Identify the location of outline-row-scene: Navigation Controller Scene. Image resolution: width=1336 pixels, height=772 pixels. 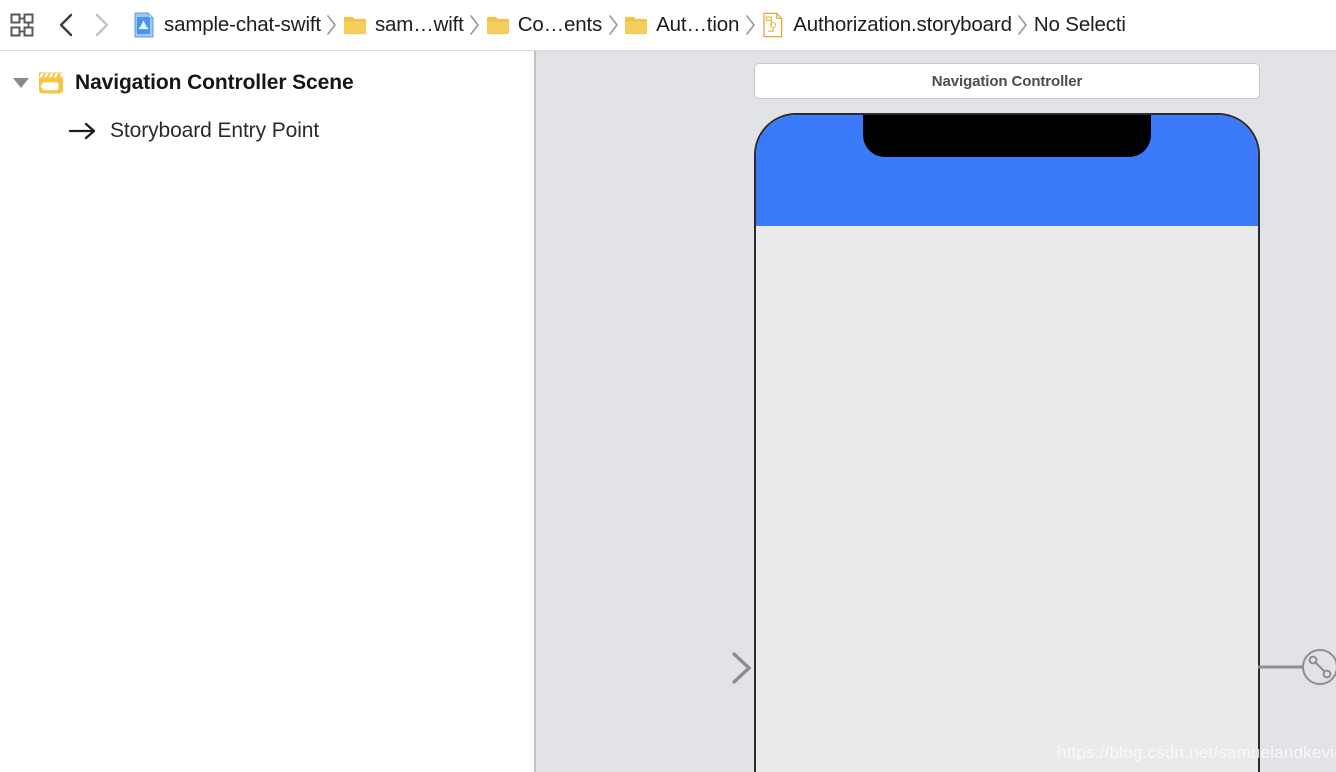
(267, 83).